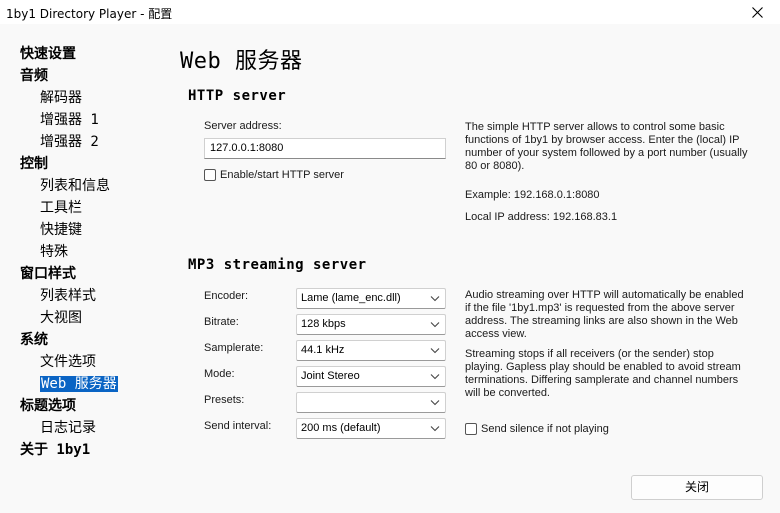  I want to click on tree-item-web-server: Web 服务器, so click(79, 384).